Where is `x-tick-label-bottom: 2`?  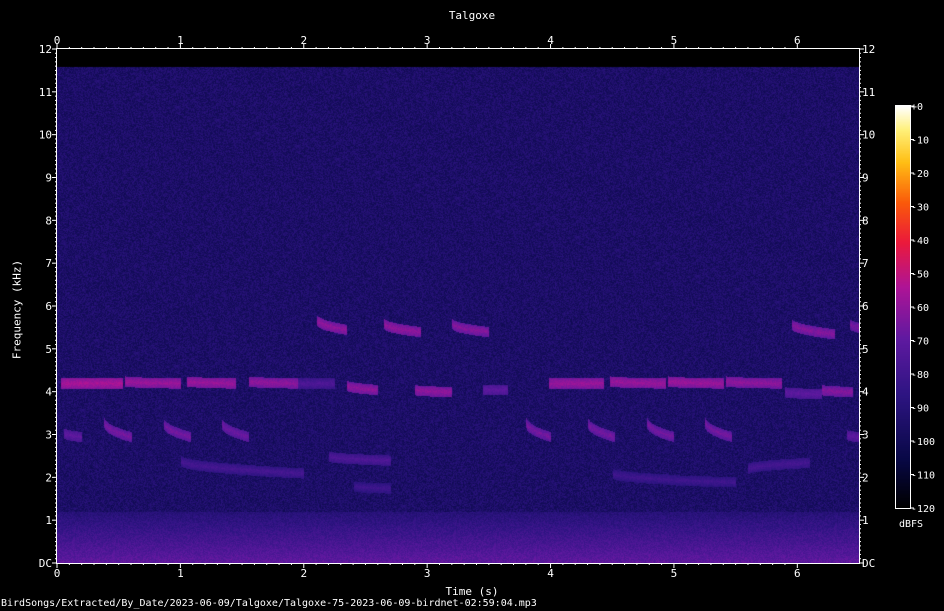
x-tick-label-bottom: 2 is located at coordinates (303, 573).